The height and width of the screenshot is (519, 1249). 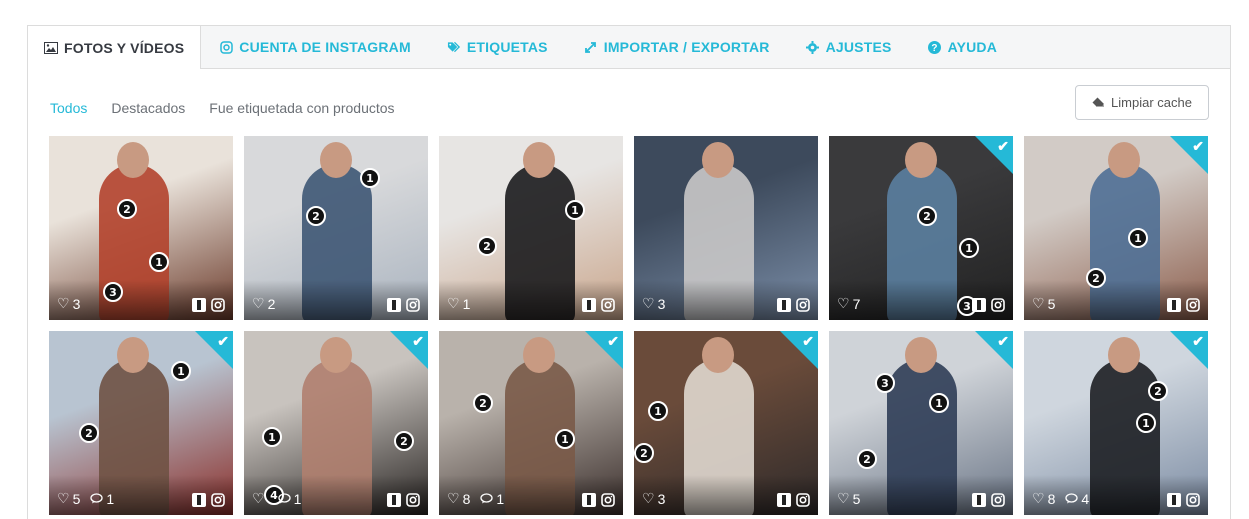 What do you see at coordinates (848, 303) in the screenshot?
I see `likes-count: ♡ 7` at bounding box center [848, 303].